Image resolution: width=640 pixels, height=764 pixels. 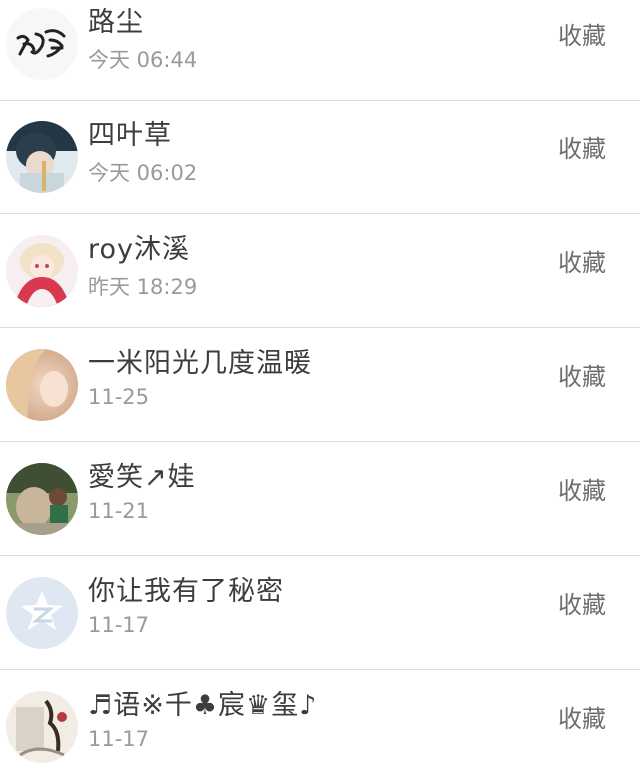 I want to click on contact-time: 11-25, so click(x=119, y=397).